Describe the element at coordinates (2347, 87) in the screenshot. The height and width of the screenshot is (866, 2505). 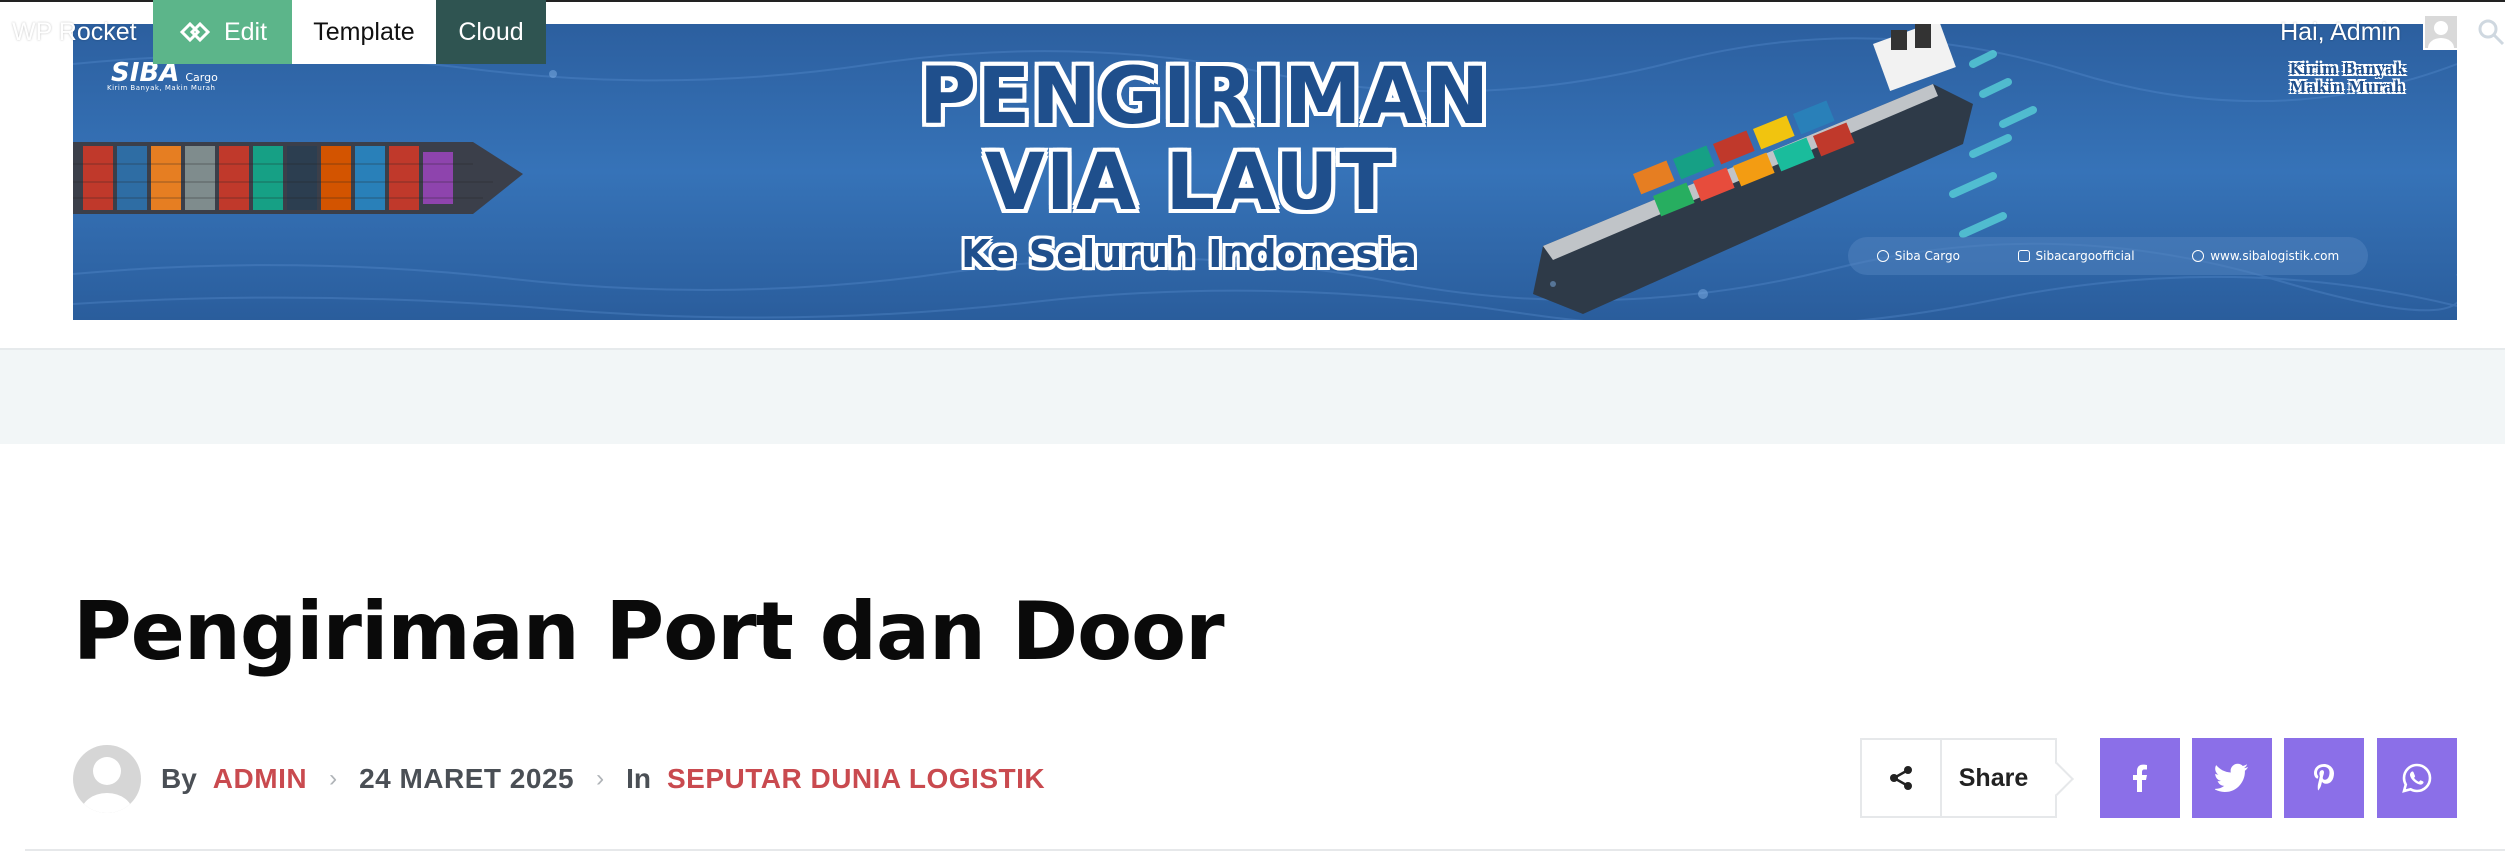
I see `slogan-line2: Makin Murah` at that location.